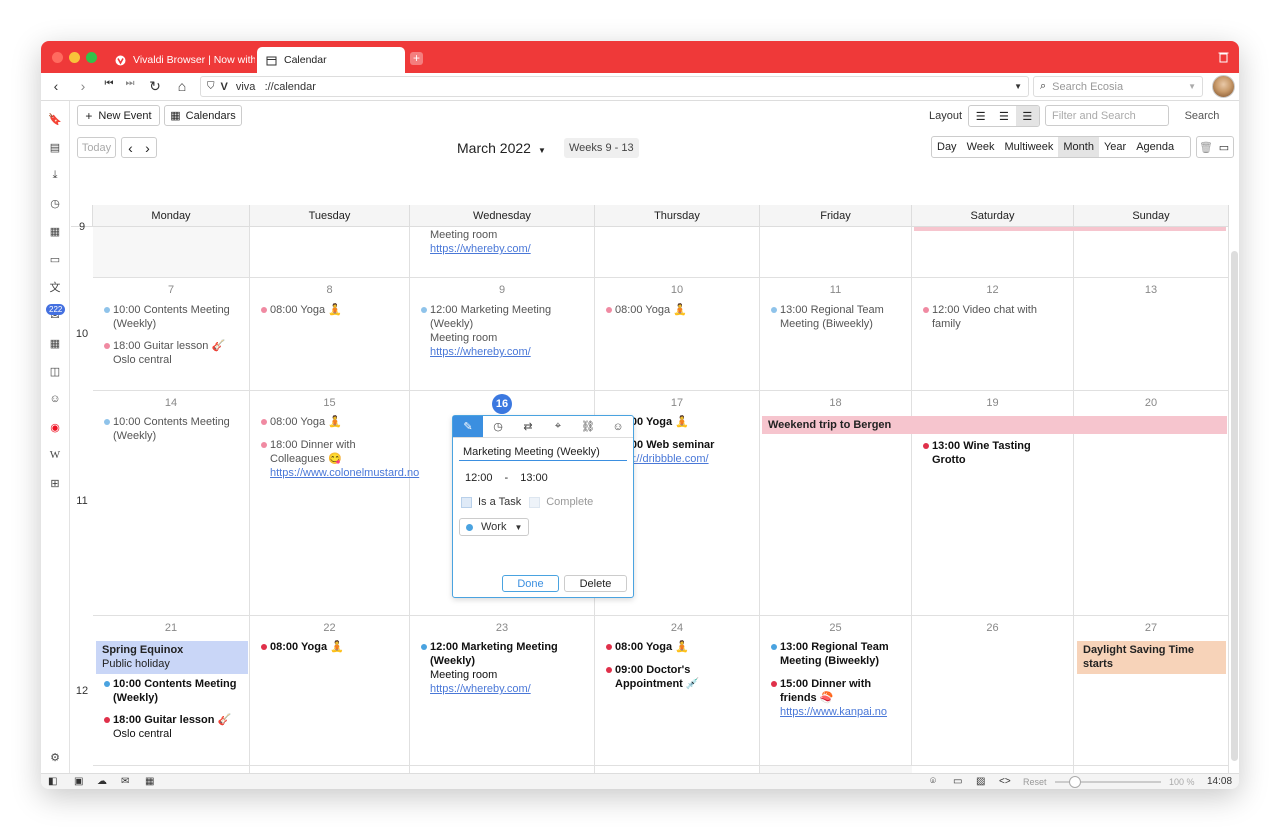  I want to click on toggle-icon: ▭, so click(1224, 147).